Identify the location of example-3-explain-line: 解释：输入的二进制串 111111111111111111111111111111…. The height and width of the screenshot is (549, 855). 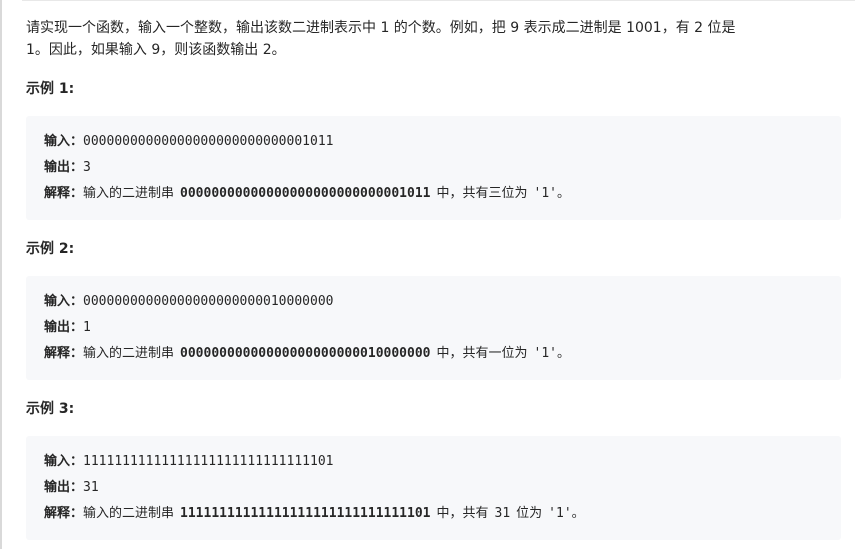
(442, 514).